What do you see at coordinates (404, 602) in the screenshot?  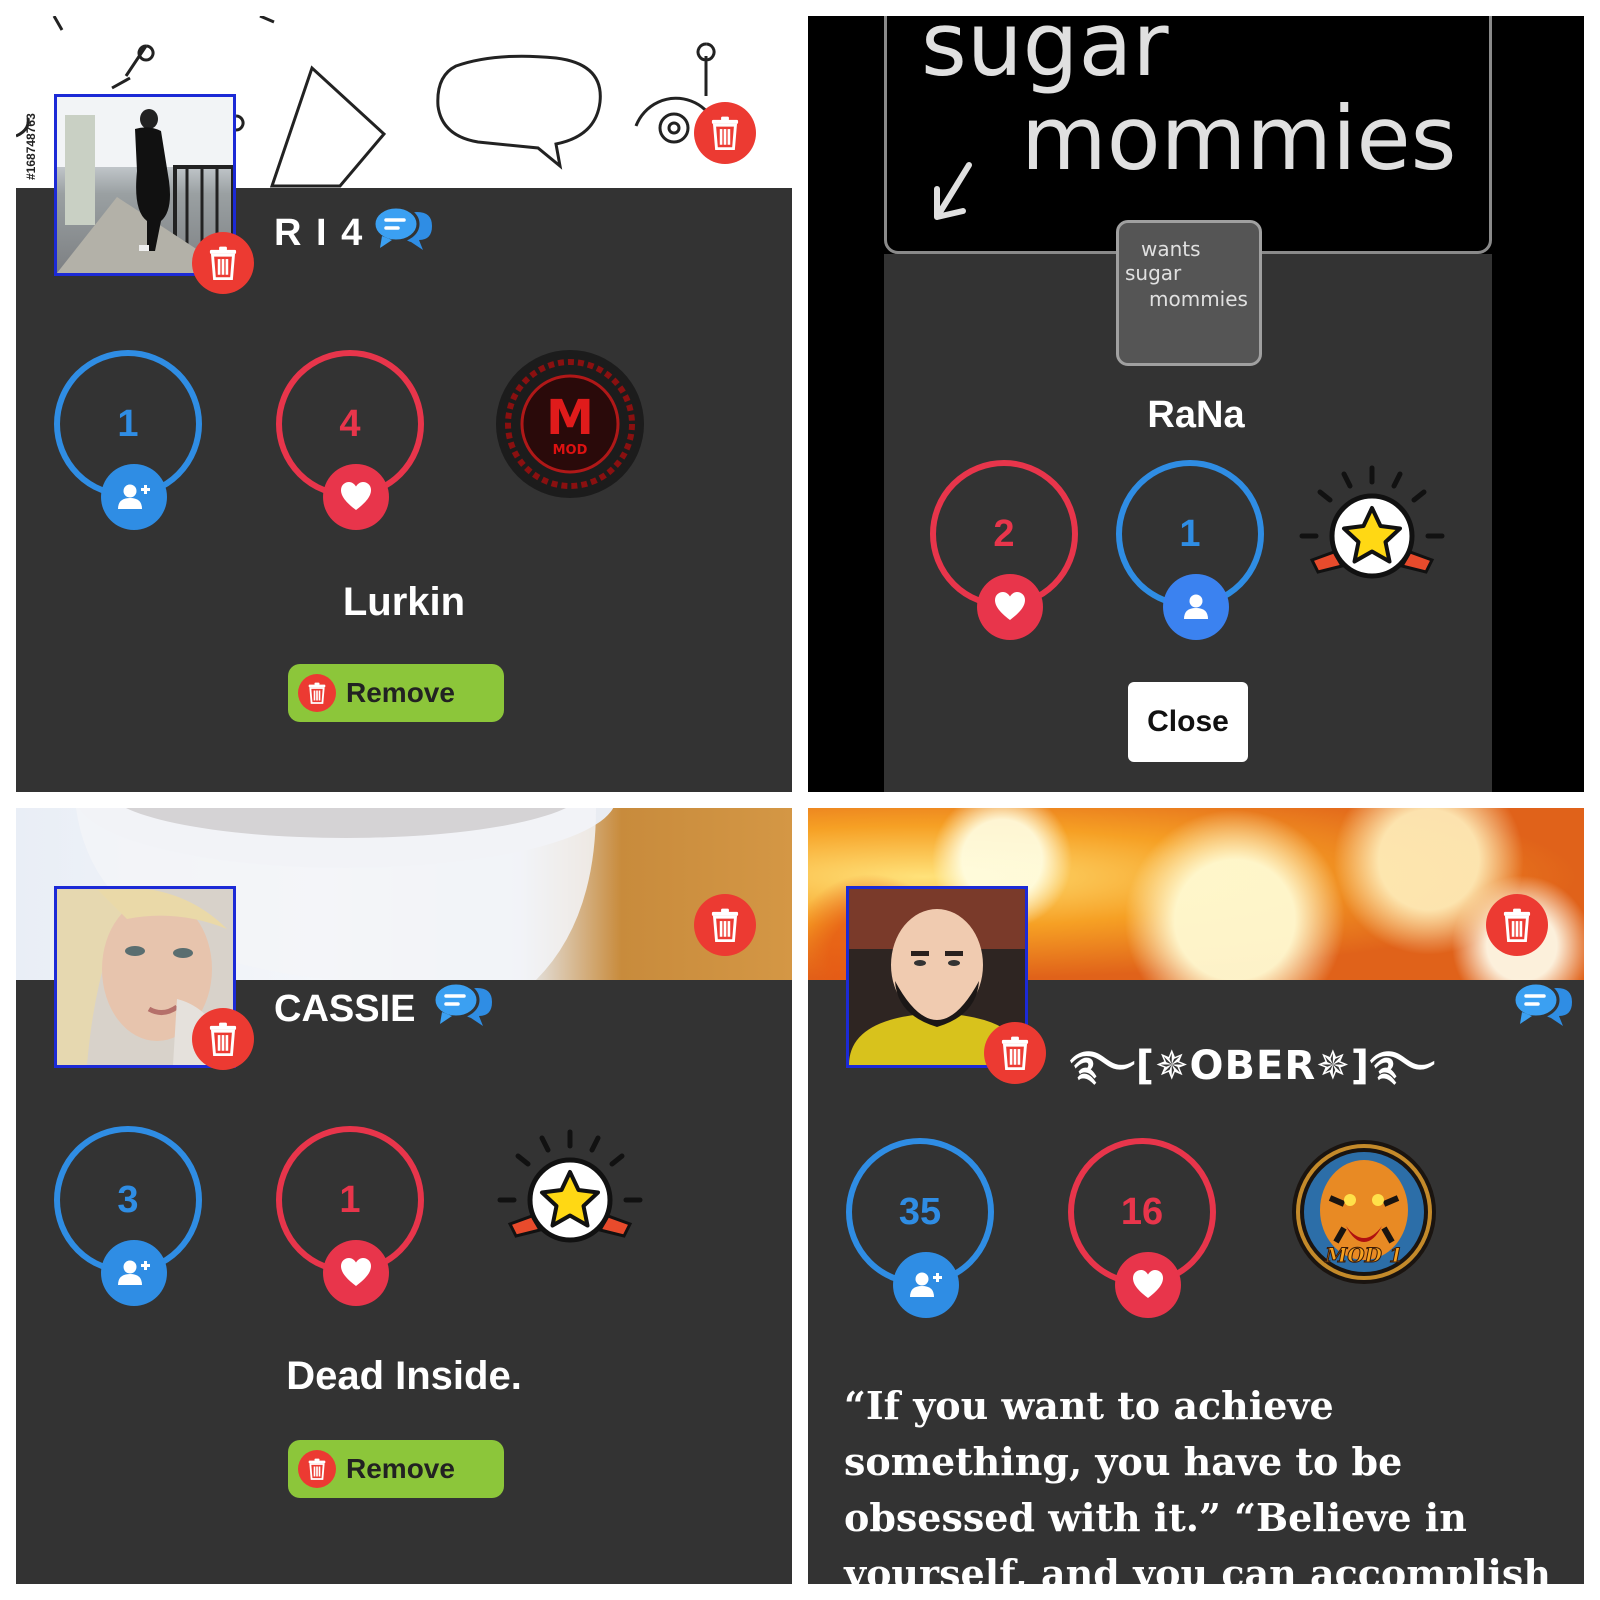 I see `status-text: Lurkin` at bounding box center [404, 602].